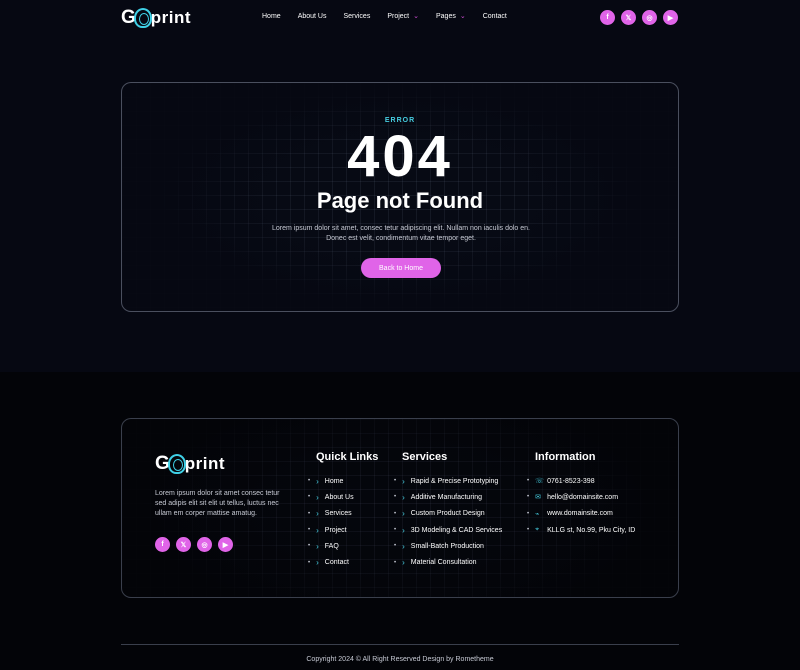 This screenshot has height=670, width=800. I want to click on header-social-links: f 𝕏 ◎ ▶, so click(639, 17).